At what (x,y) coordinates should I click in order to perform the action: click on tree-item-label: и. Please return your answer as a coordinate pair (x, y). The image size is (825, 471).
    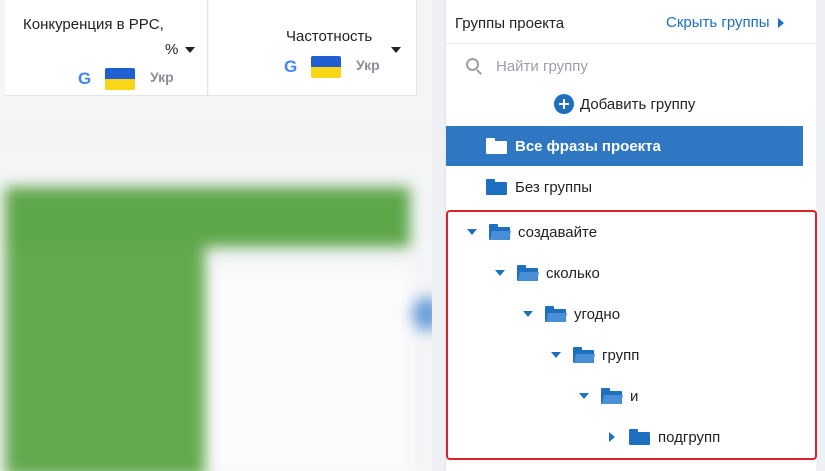
    Looking at the image, I should click on (634, 396).